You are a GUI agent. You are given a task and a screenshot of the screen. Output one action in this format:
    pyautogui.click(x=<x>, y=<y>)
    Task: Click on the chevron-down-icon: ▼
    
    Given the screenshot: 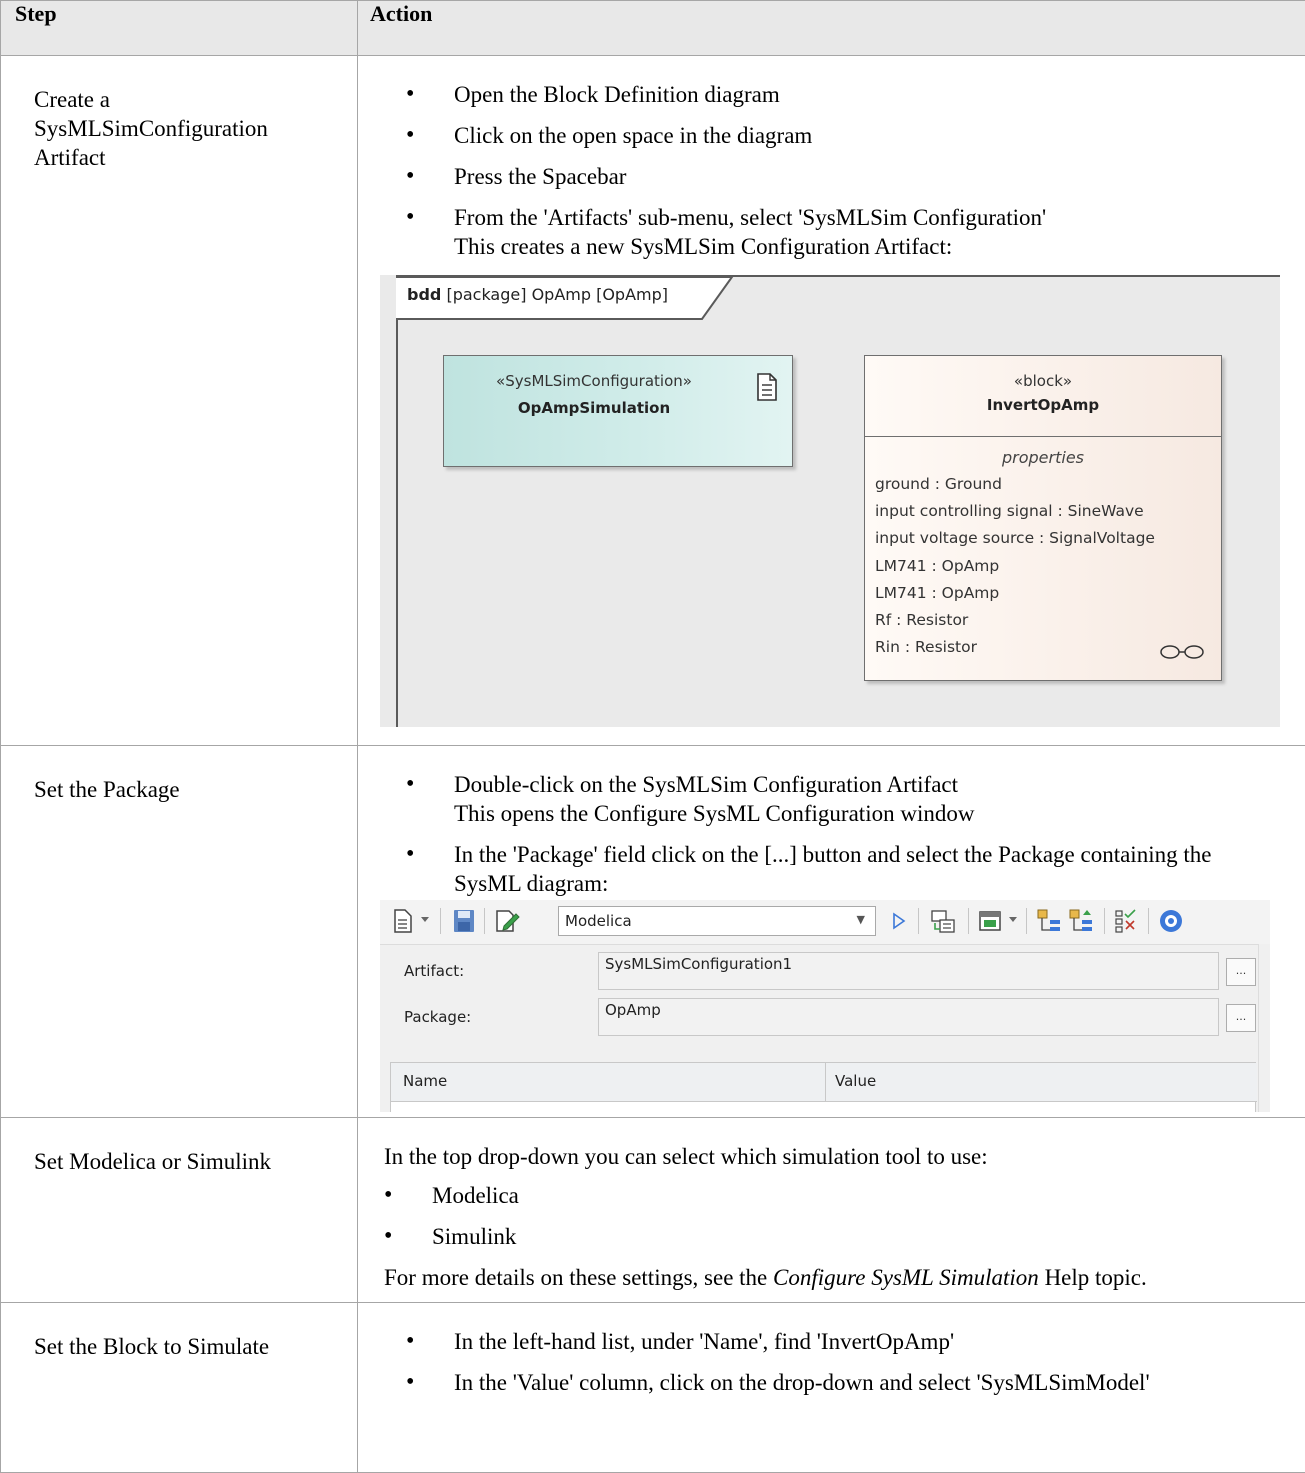 What is the action you would take?
    pyautogui.click(x=861, y=919)
    